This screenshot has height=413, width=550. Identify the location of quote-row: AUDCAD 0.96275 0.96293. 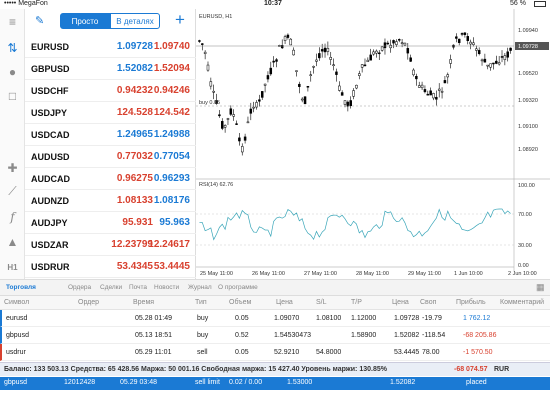
(110, 179).